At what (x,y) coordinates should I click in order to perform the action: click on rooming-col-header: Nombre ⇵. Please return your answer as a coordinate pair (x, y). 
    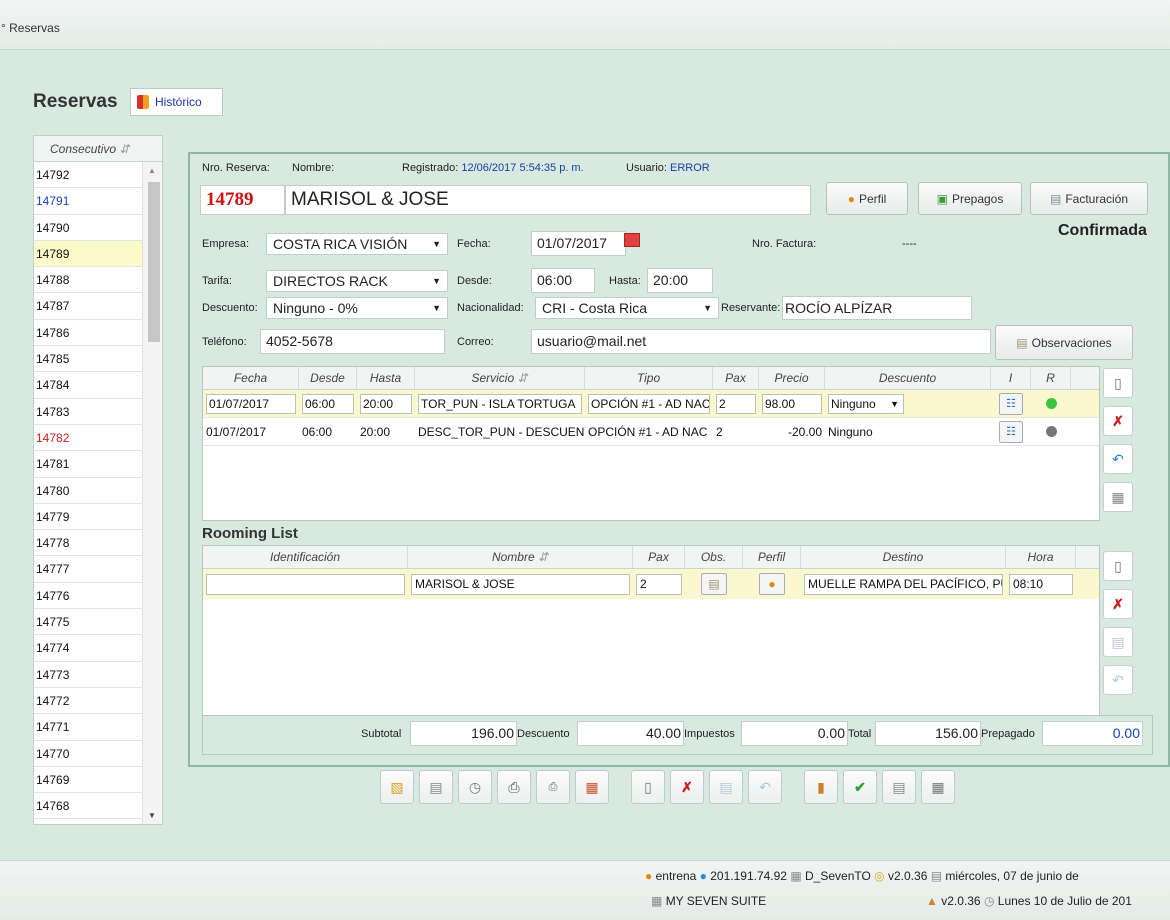
    Looking at the image, I should click on (520, 557).